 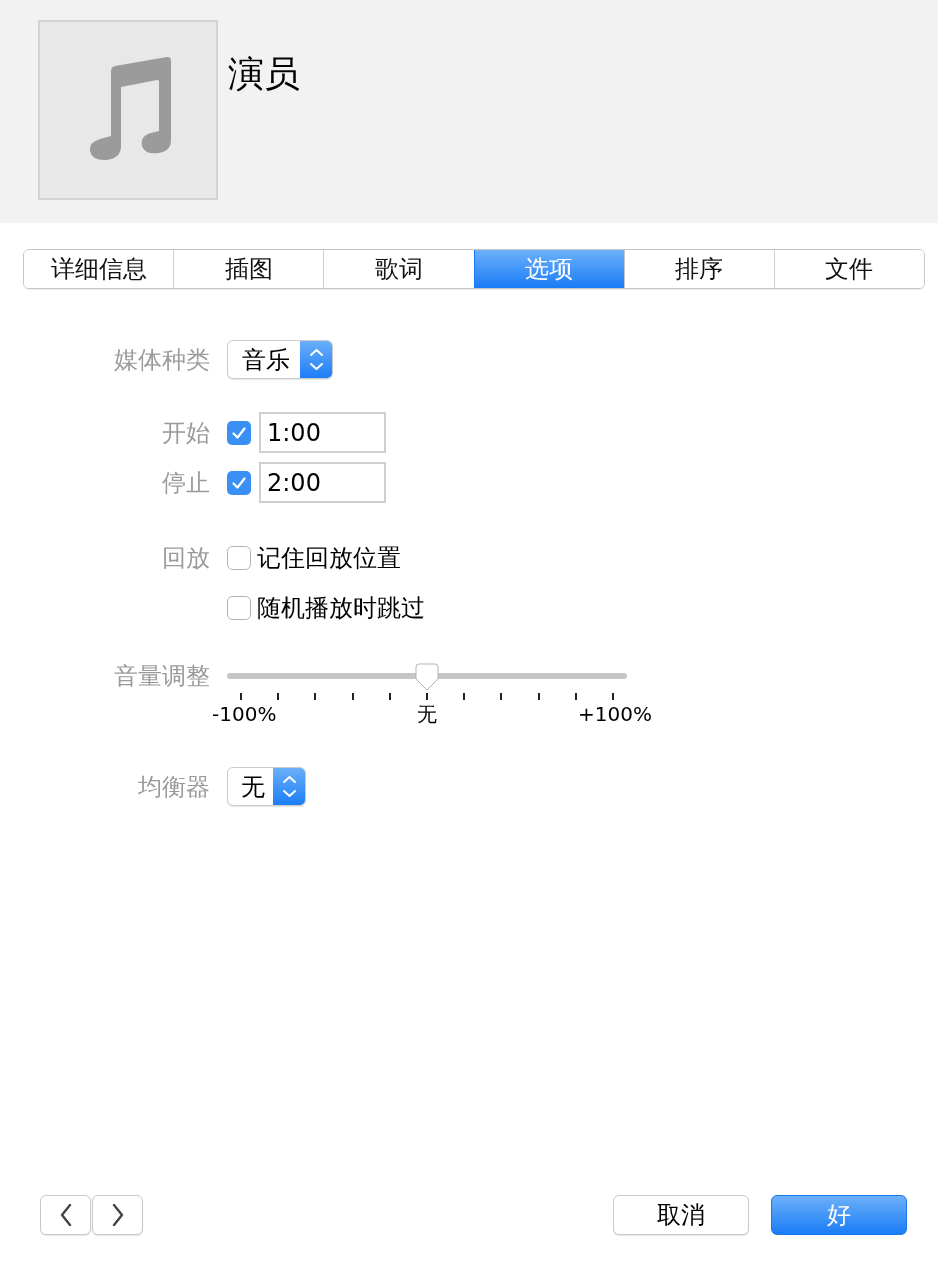 What do you see at coordinates (161, 359) in the screenshot?
I see `field-label: 媒体种类` at bounding box center [161, 359].